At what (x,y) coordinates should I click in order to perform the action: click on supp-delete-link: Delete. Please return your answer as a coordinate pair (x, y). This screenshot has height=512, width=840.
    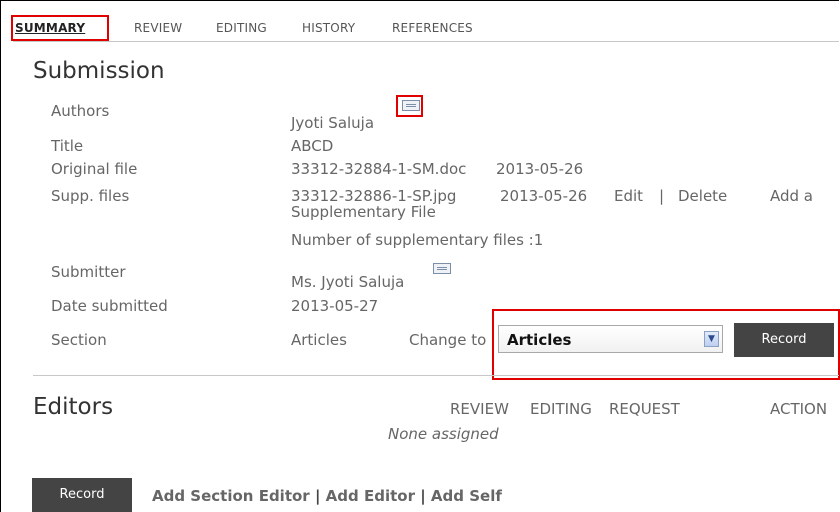
    Looking at the image, I should click on (702, 196).